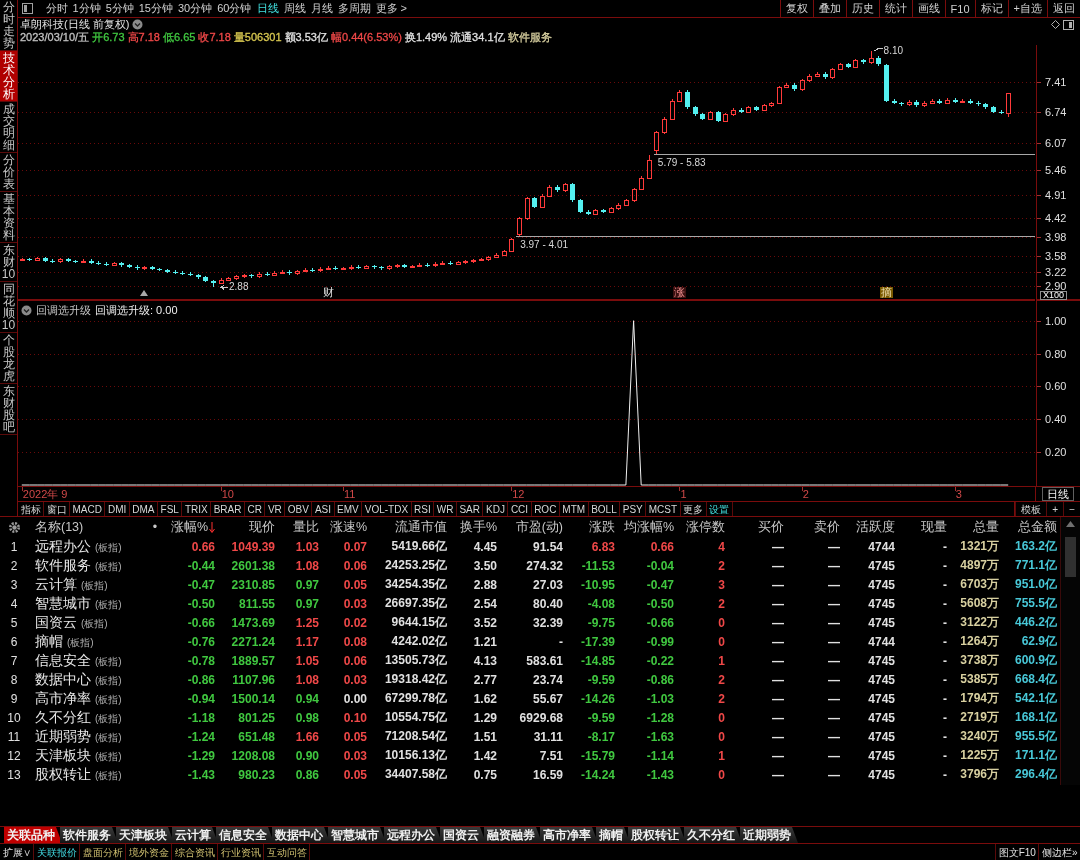 The height and width of the screenshot is (860, 1080). I want to click on related-tab: 关联品种, so click(33, 835).